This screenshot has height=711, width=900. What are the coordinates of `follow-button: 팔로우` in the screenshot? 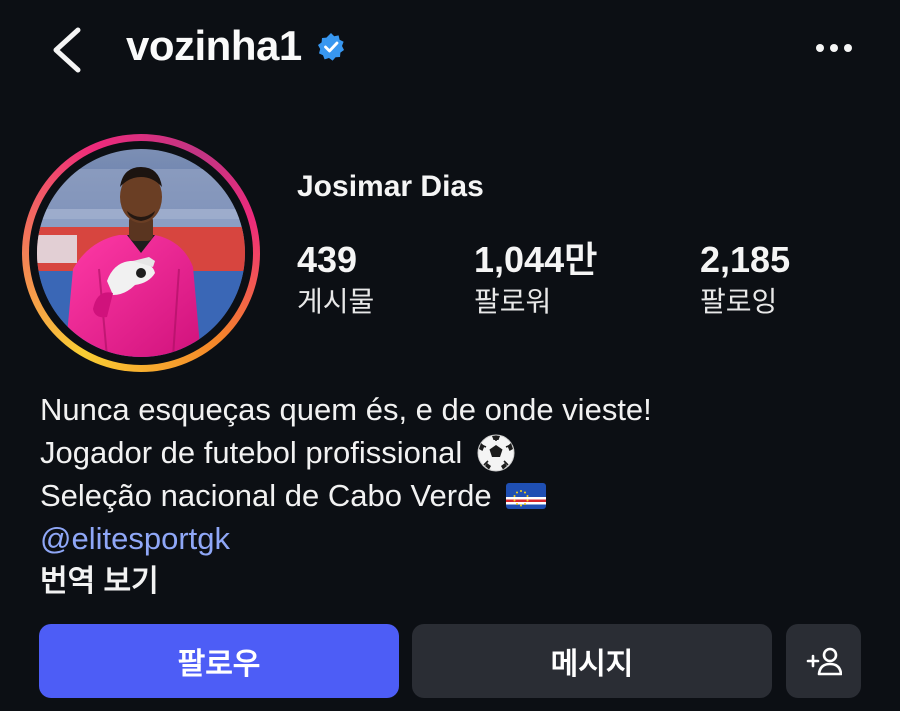 It's located at (219, 661).